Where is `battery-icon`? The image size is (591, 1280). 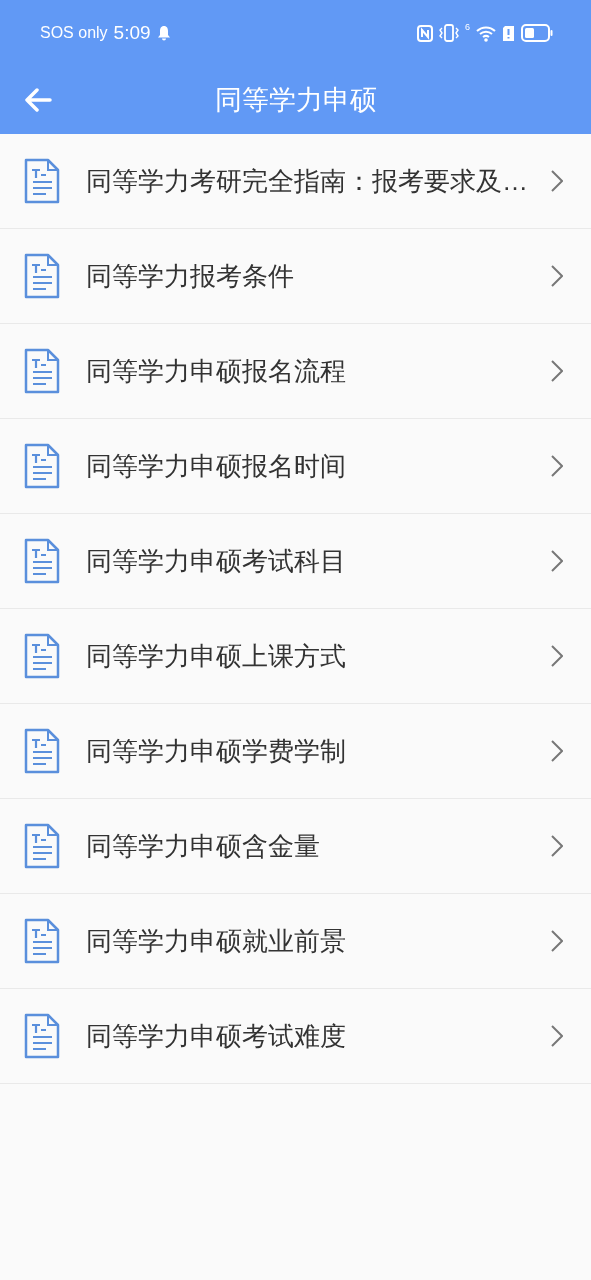 battery-icon is located at coordinates (537, 33).